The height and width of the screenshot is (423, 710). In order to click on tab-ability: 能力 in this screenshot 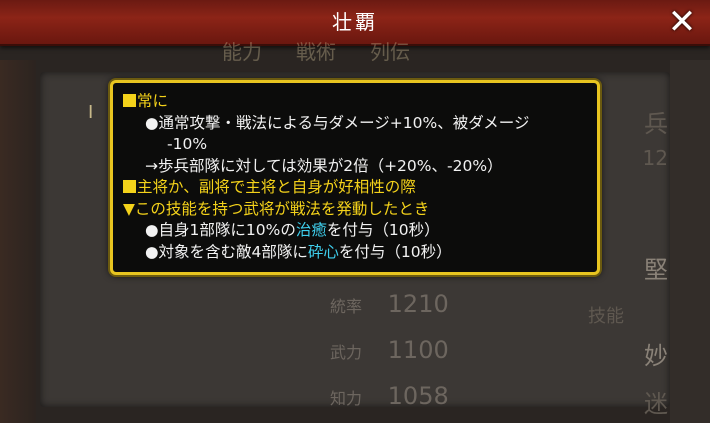, I will do `click(242, 50)`.